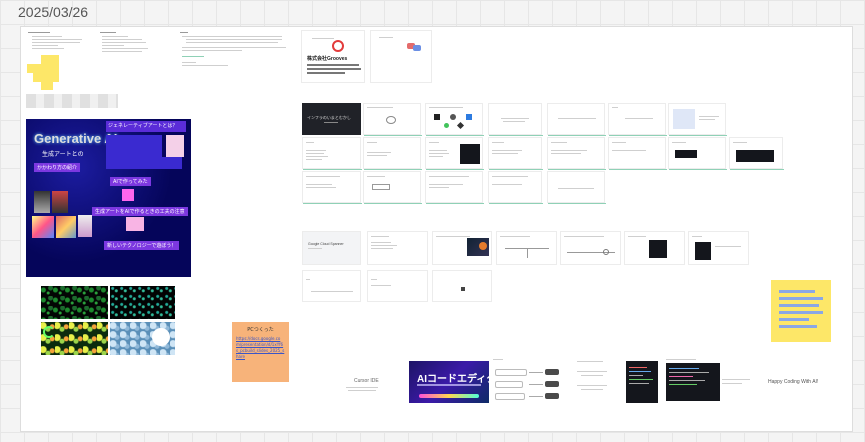  Describe the element at coordinates (483, 246) in the screenshot. I see `orange-dot-icon` at that location.